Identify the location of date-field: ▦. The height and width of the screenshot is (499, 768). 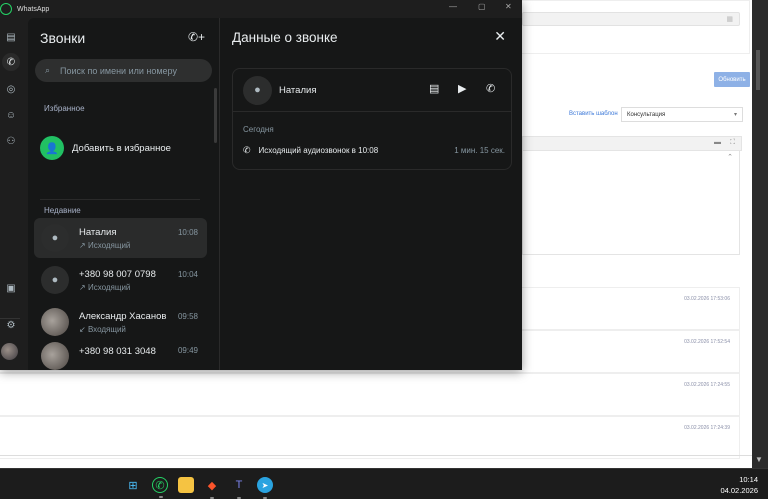
(631, 19).